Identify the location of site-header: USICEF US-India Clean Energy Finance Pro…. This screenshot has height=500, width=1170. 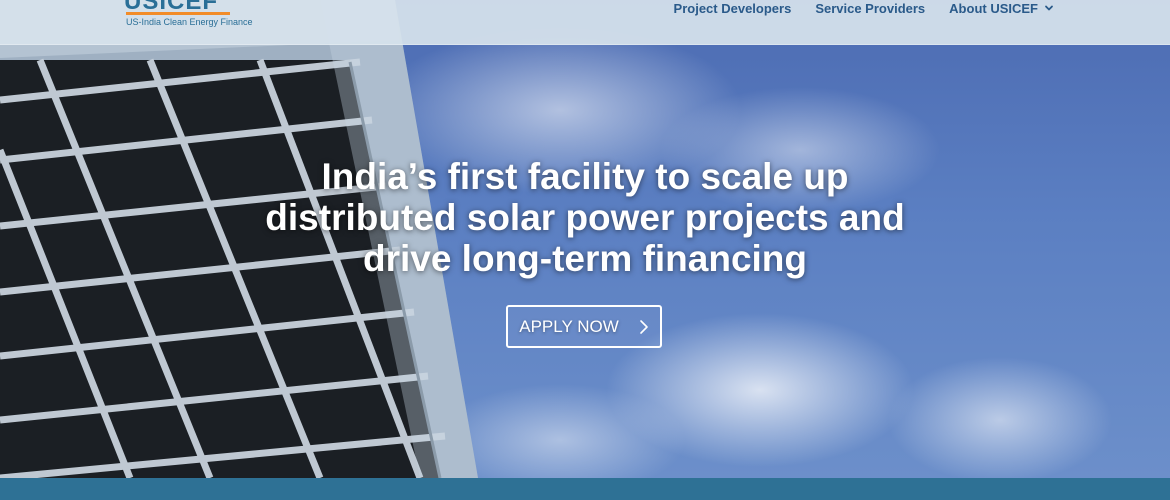
(585, 22).